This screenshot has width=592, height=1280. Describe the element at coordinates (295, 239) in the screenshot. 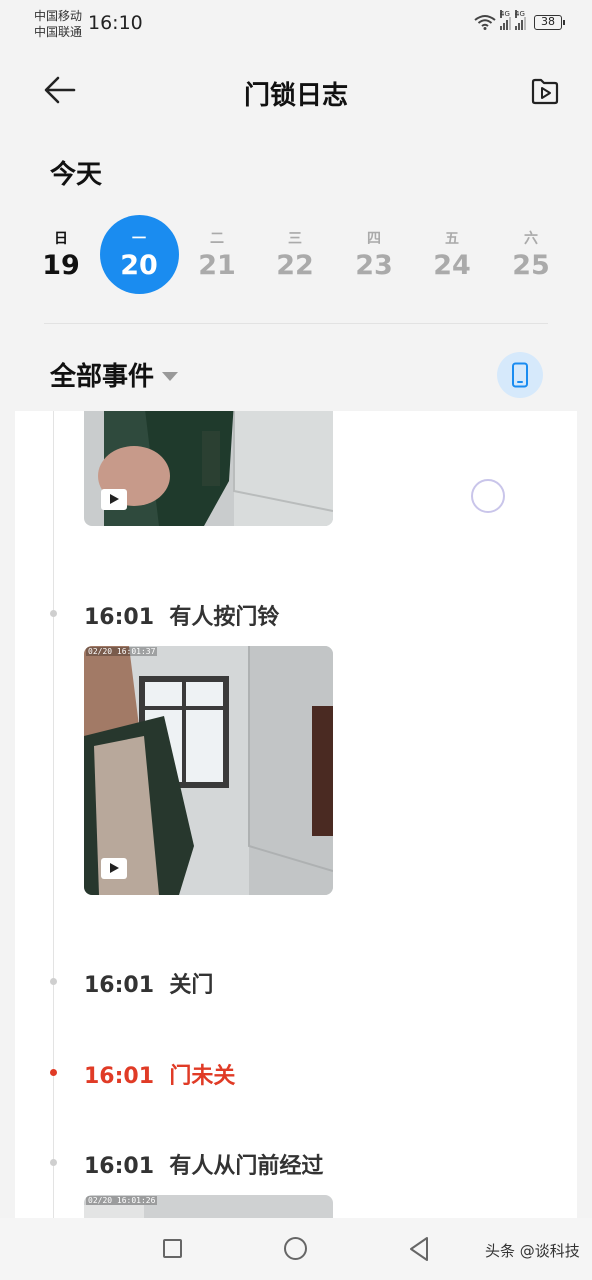

I see `weekday-label: 三` at that location.